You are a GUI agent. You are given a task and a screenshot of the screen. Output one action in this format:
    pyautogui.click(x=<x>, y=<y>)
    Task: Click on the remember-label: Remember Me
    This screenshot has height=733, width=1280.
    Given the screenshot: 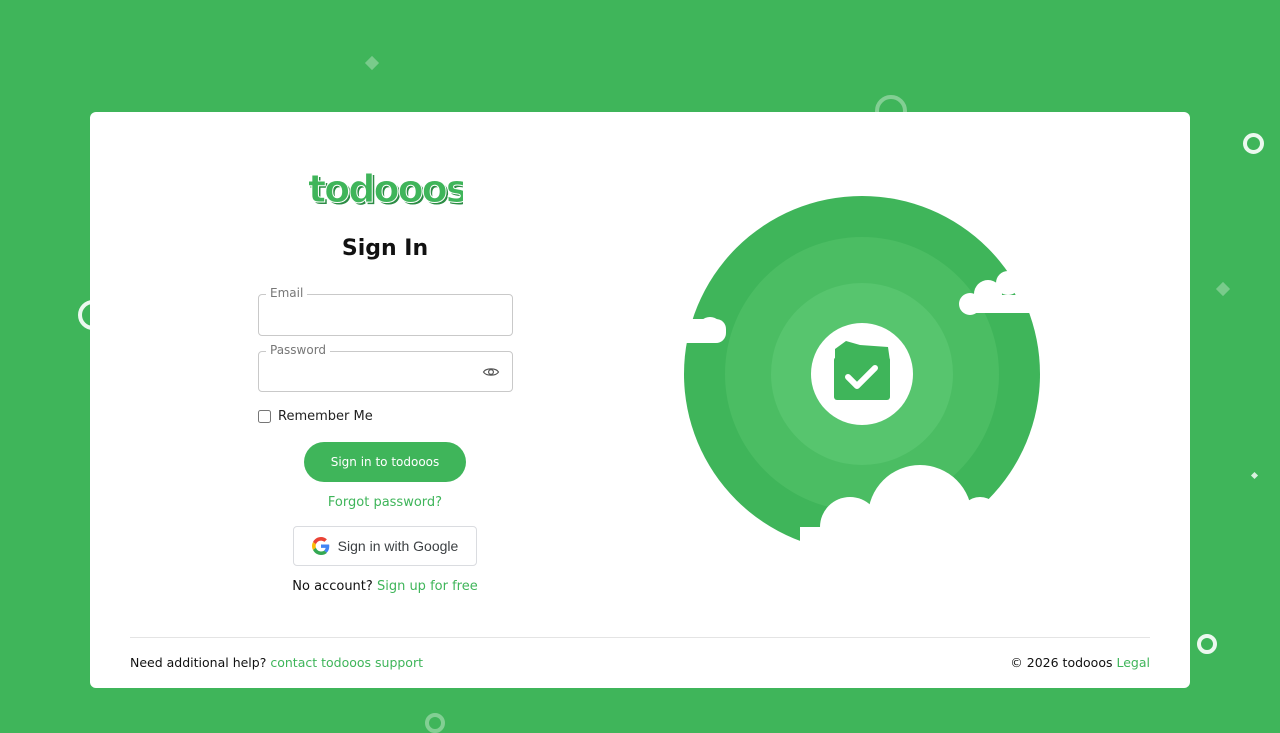 What is the action you would take?
    pyautogui.click(x=325, y=416)
    